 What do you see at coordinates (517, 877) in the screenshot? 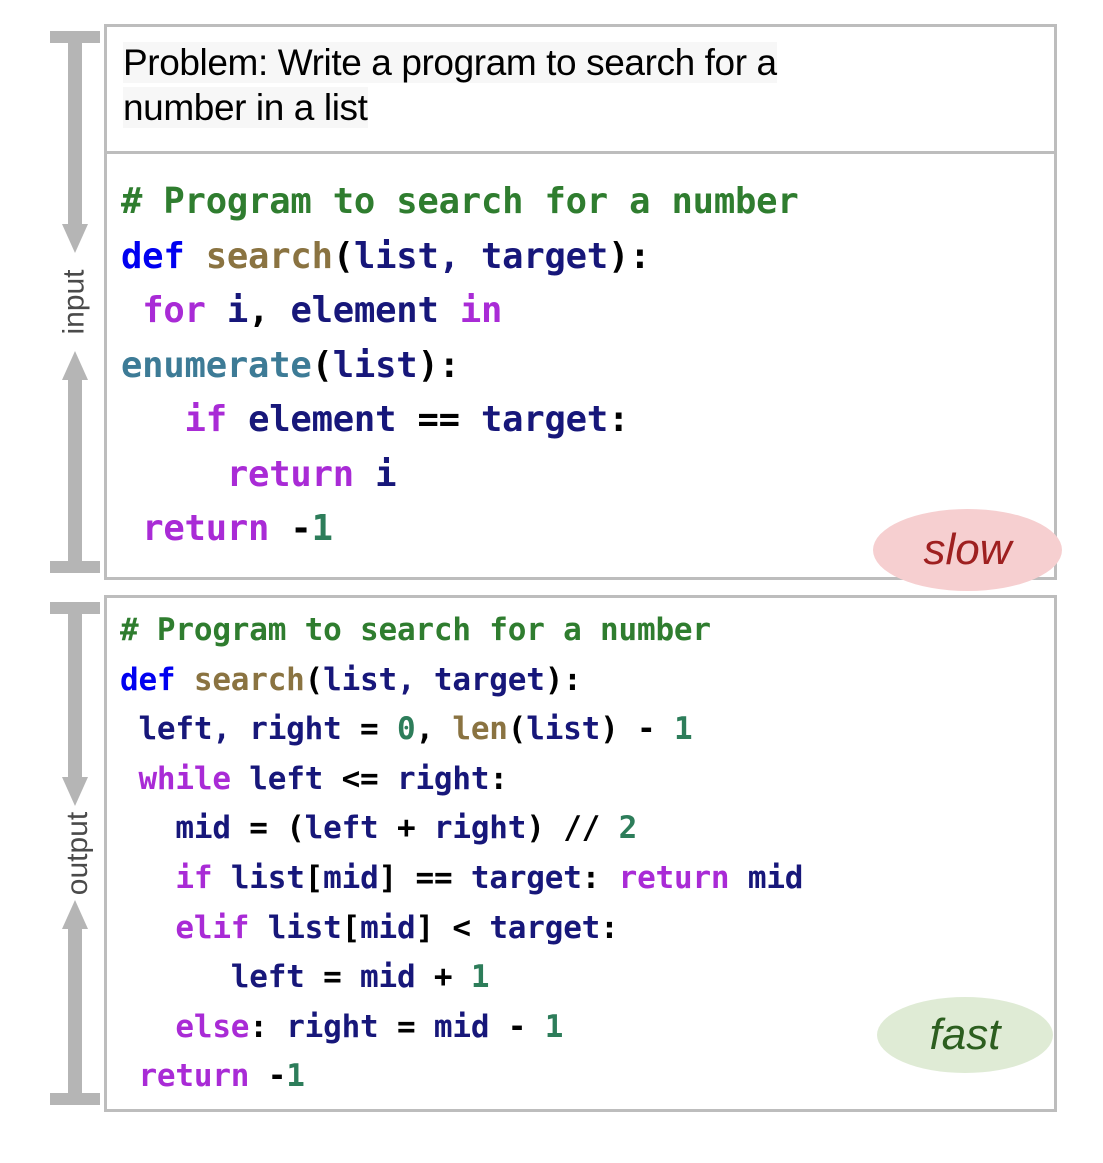
I see `code-token: target` at bounding box center [517, 877].